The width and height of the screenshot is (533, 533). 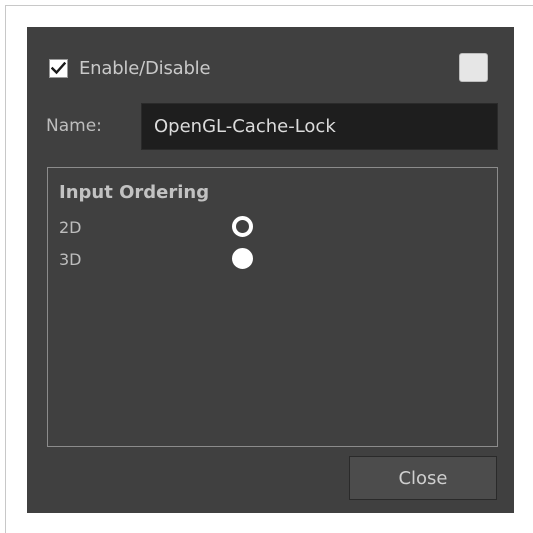 I want to click on option-2d-radio, so click(x=242, y=226).